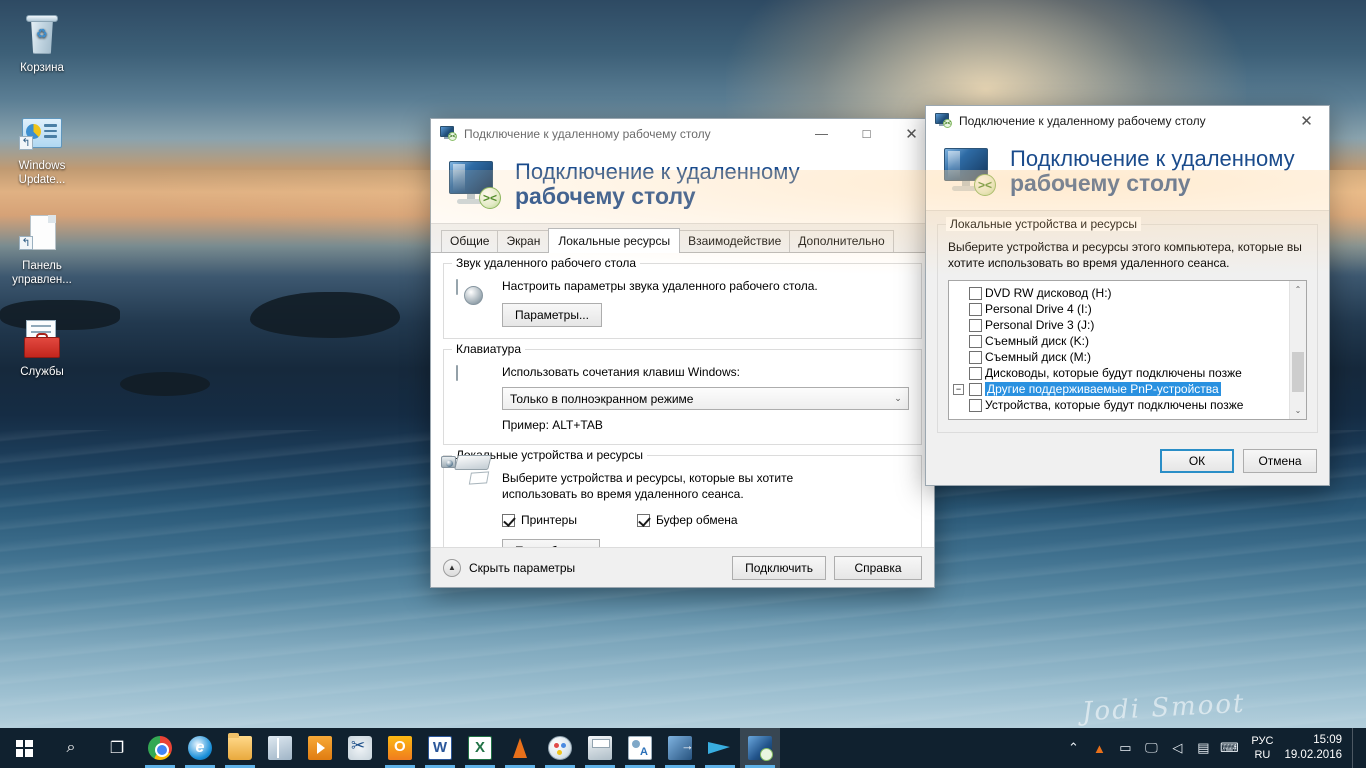 Image resolution: width=1366 pixels, height=768 pixels. I want to click on listbox-scrollbar: ⌃ ⌄, so click(1297, 350).